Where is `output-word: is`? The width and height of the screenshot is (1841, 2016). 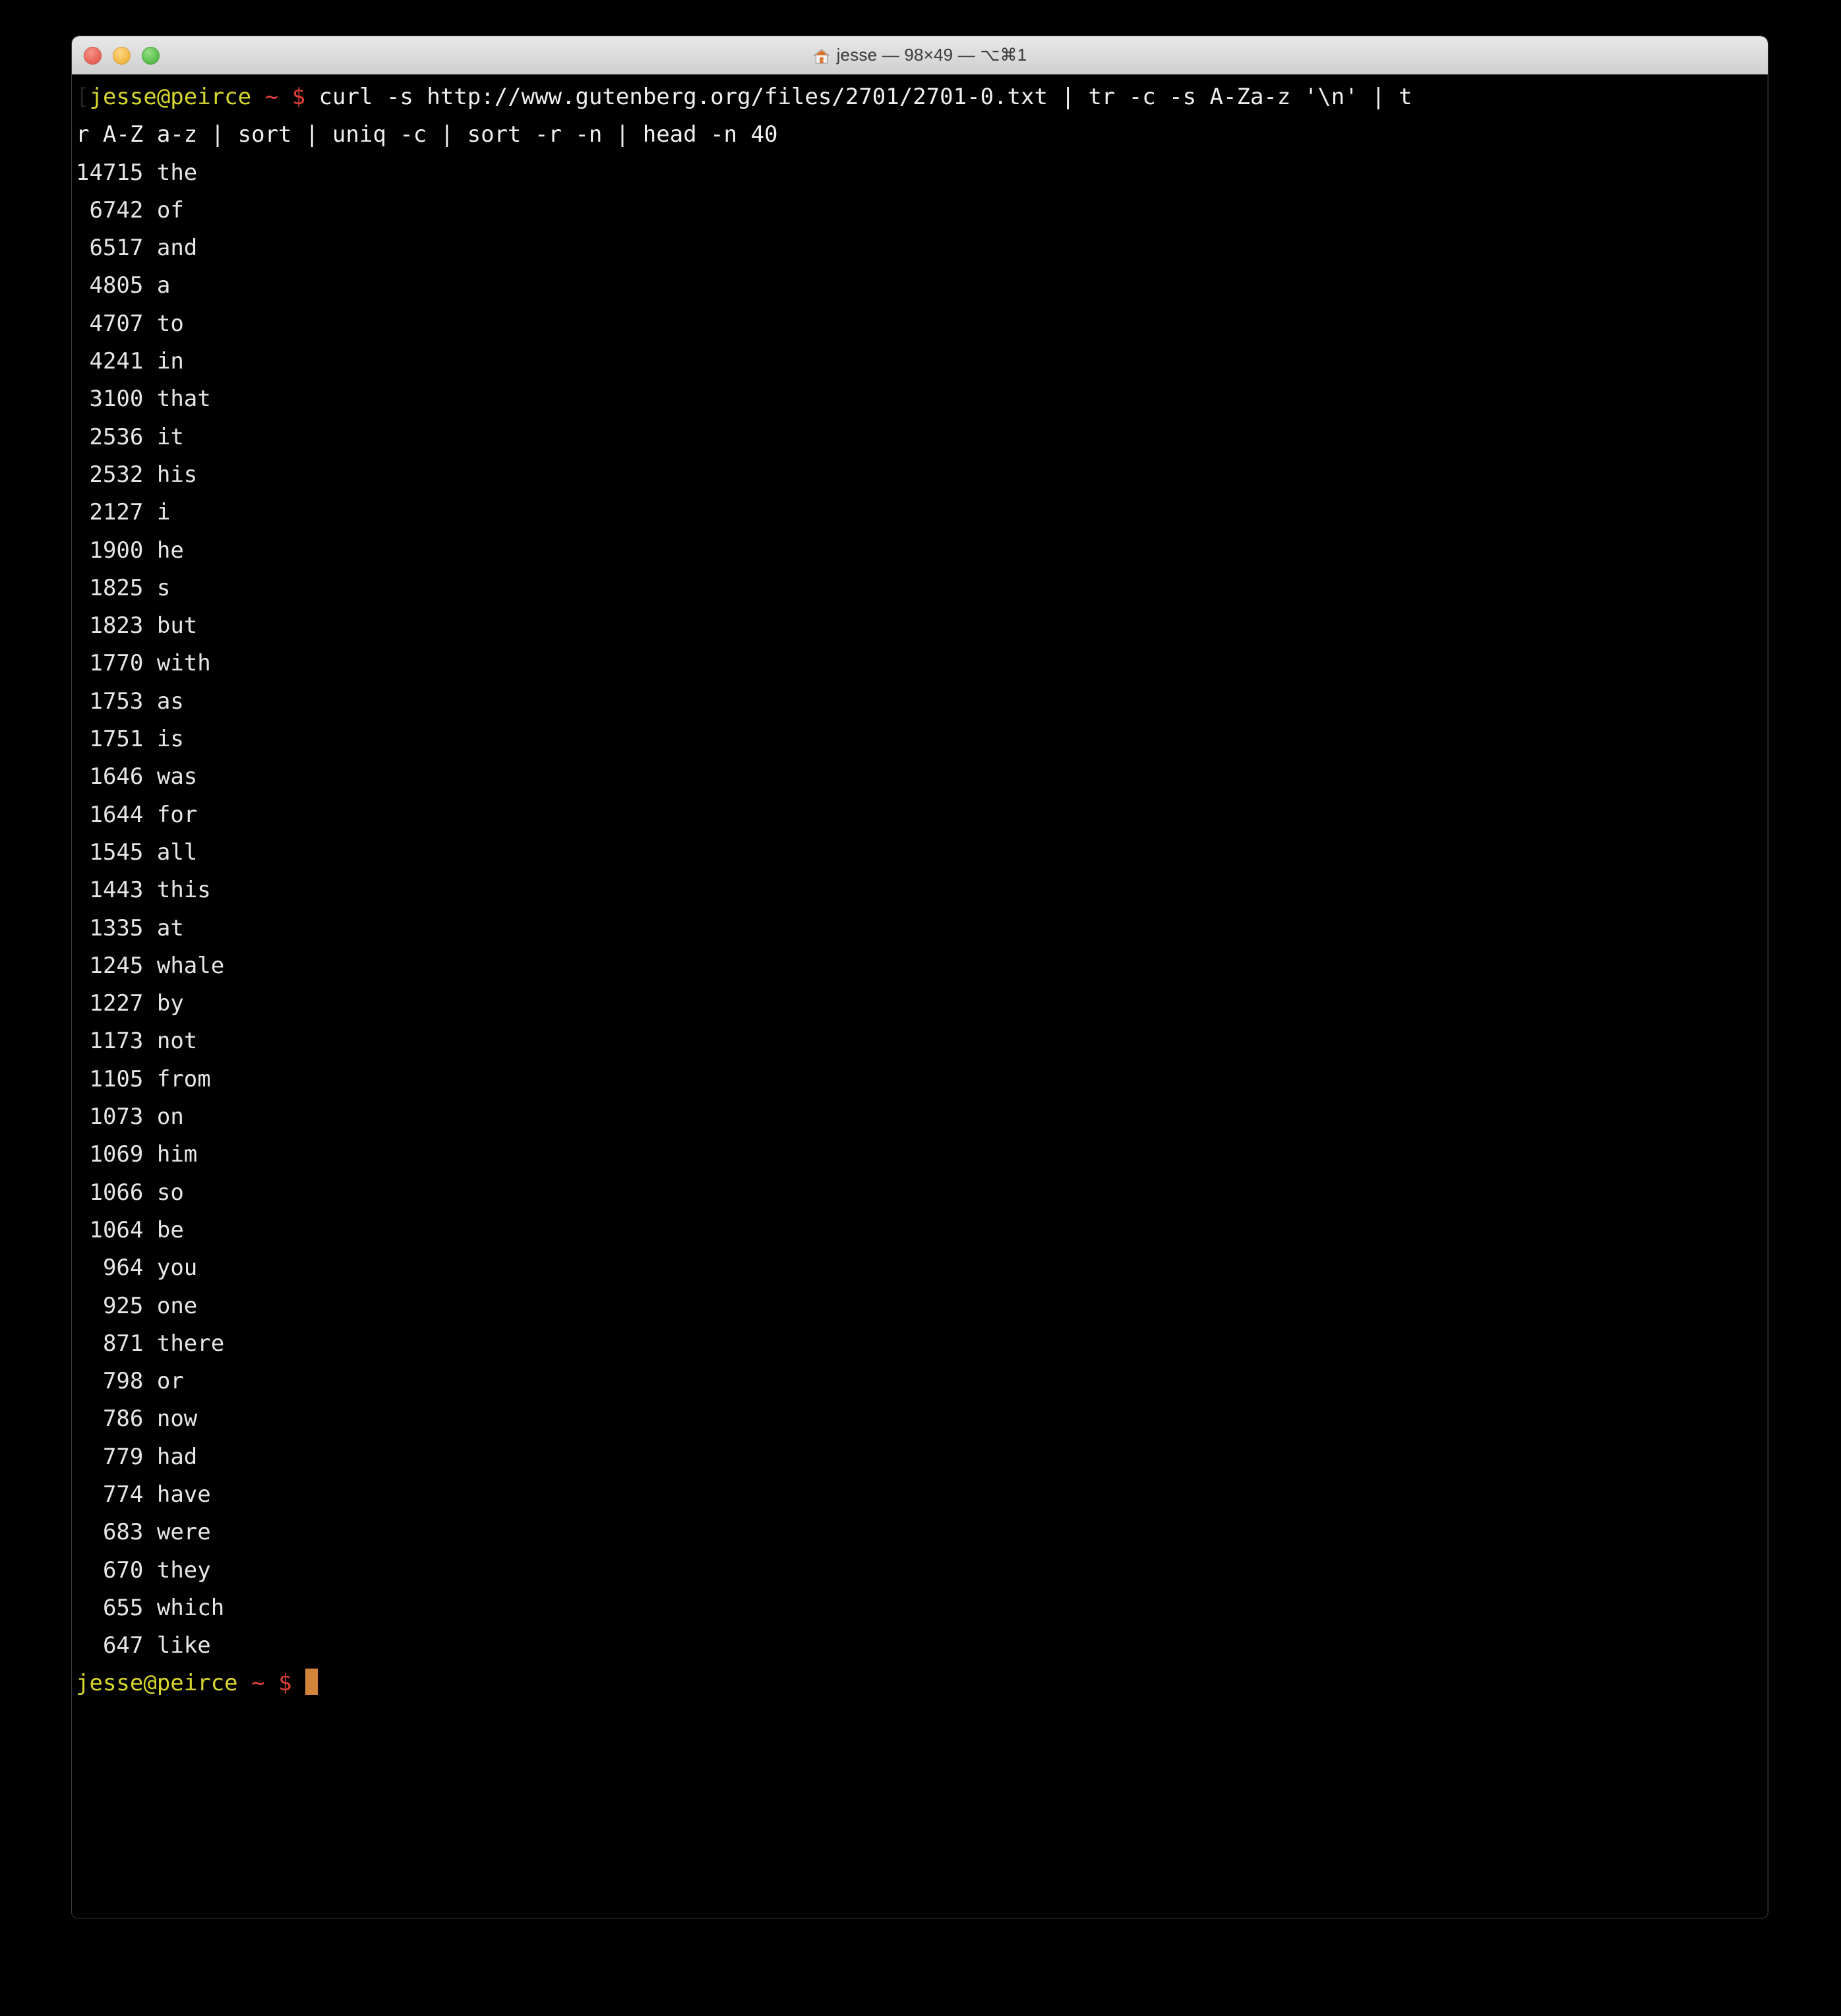
output-word: is is located at coordinates (170, 739).